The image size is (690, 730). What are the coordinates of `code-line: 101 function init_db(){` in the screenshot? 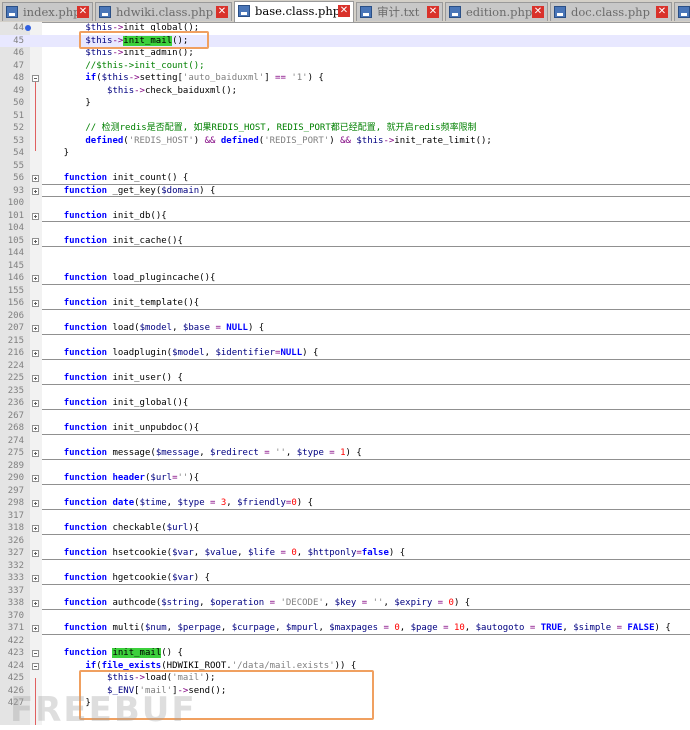 It's located at (345, 216).